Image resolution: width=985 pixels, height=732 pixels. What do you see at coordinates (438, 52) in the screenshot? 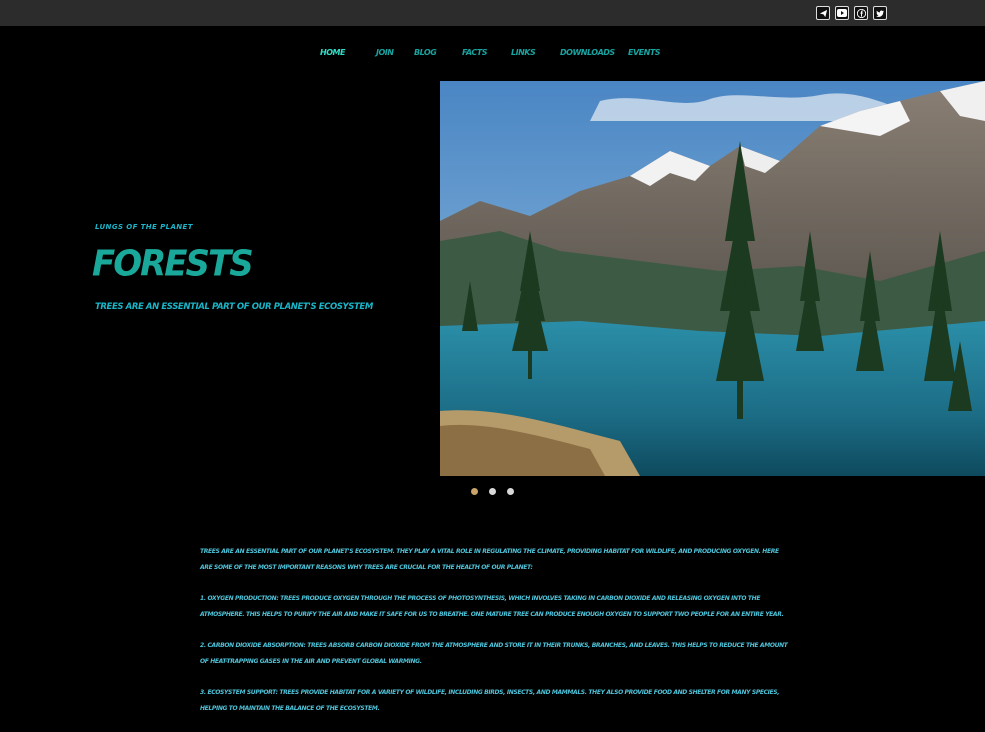
I see `nav-blog: Blog` at bounding box center [438, 52].